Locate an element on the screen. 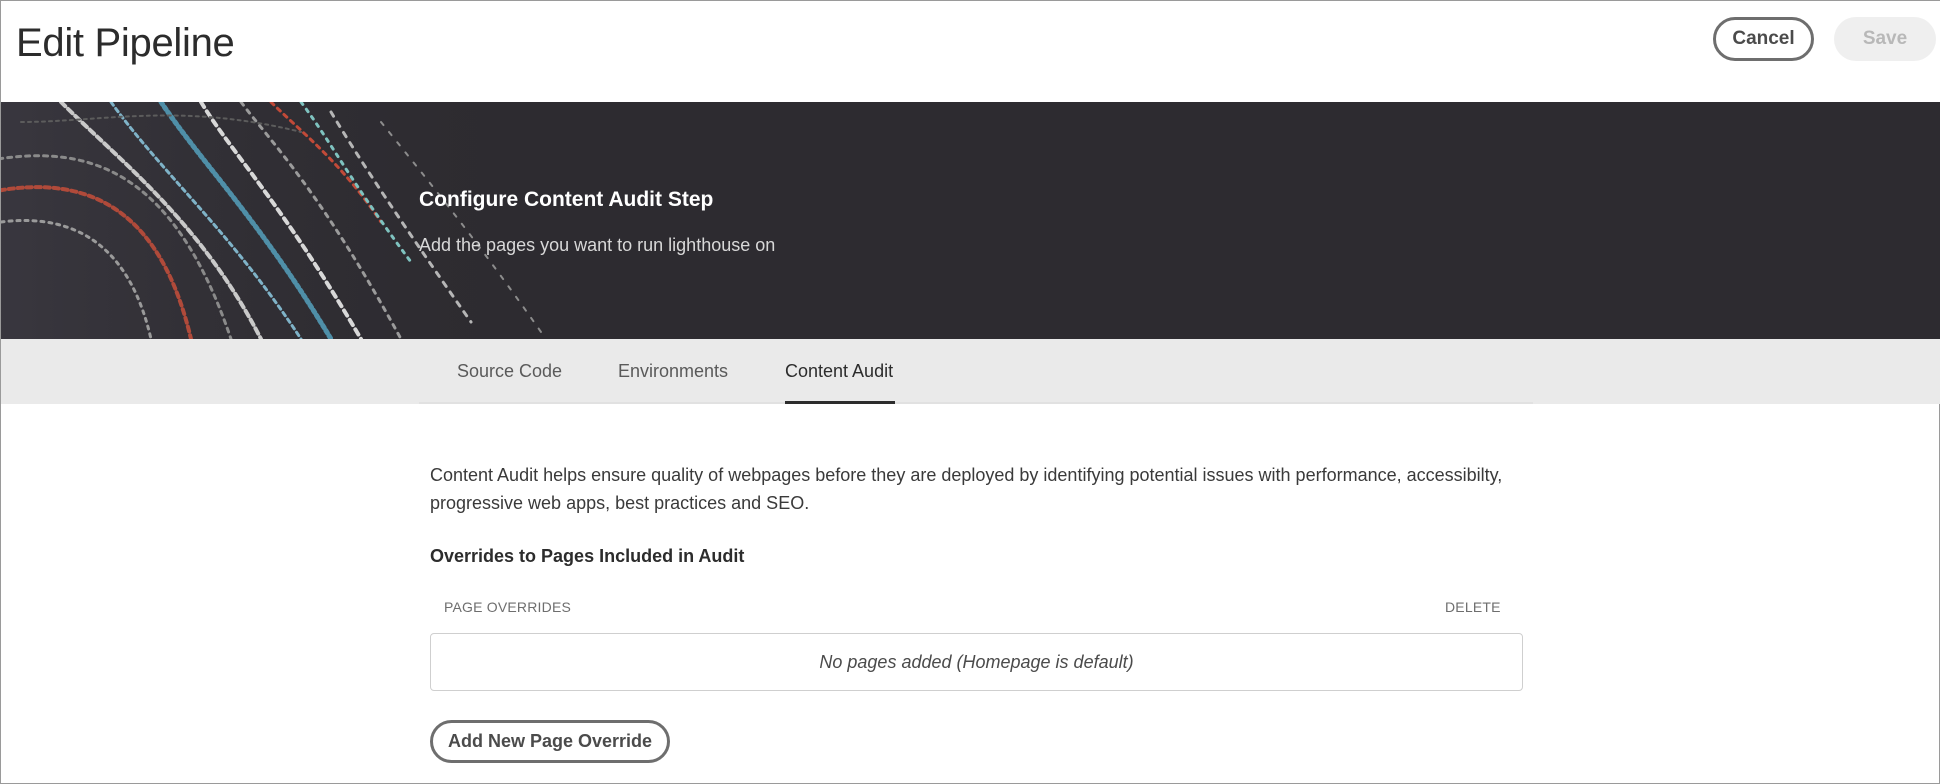 The image size is (1940, 784). save-button: Save is located at coordinates (1885, 39).